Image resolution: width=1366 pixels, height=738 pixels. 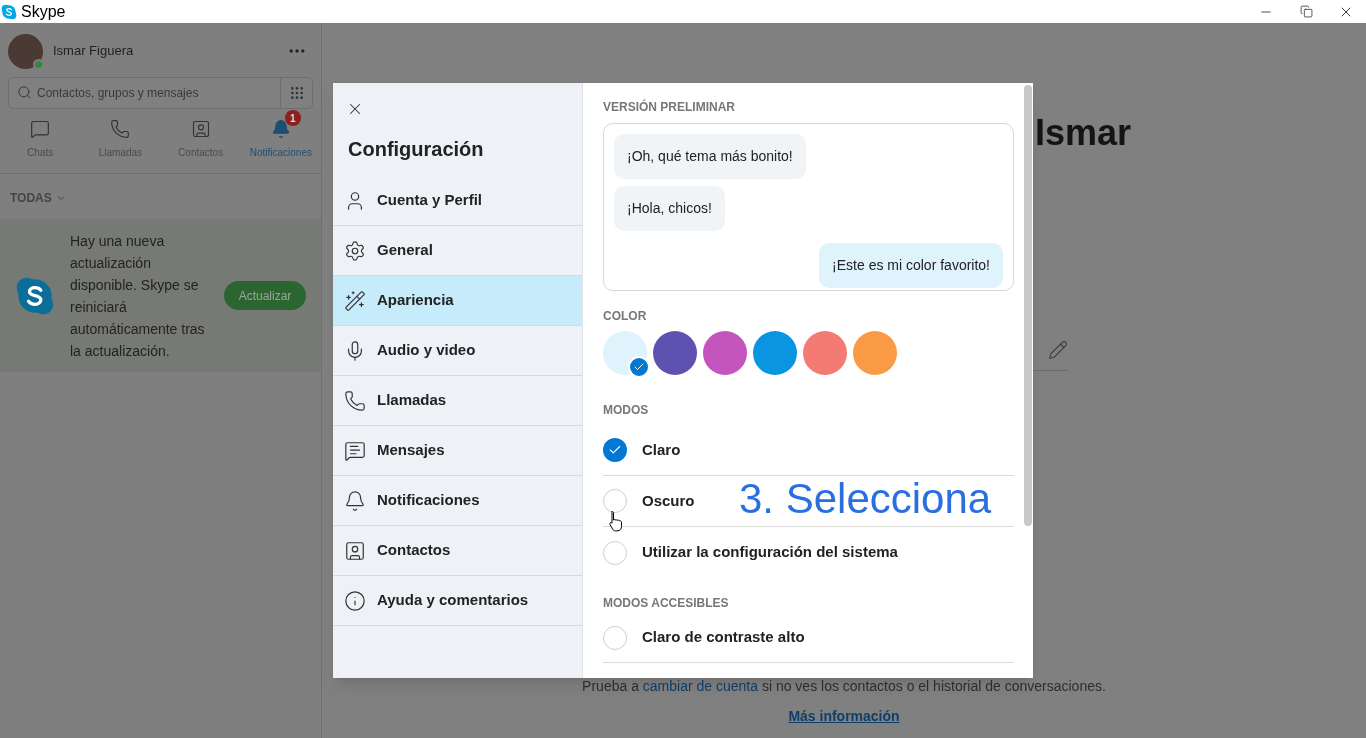 What do you see at coordinates (723, 637) in the screenshot?
I see `mode-option-label: Claro de contraste alto` at bounding box center [723, 637].